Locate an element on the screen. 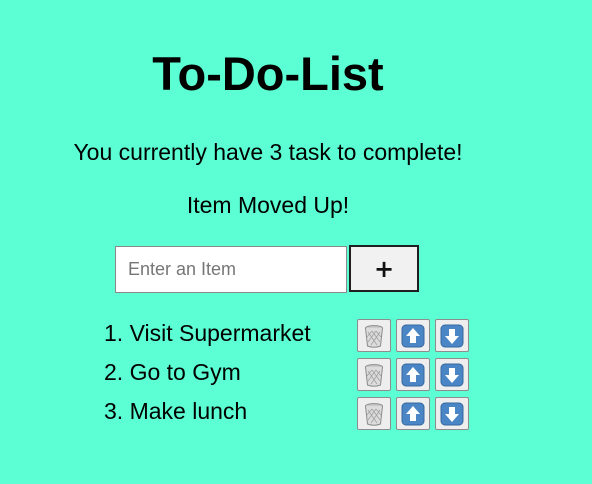  page-title: To-Do-List is located at coordinates (268, 73).